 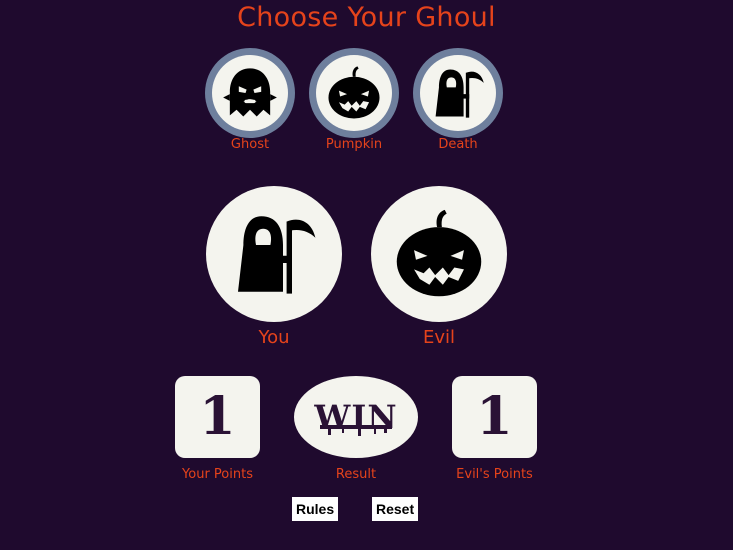 I want to click on choice-pumpkin-button, so click(x=354, y=93).